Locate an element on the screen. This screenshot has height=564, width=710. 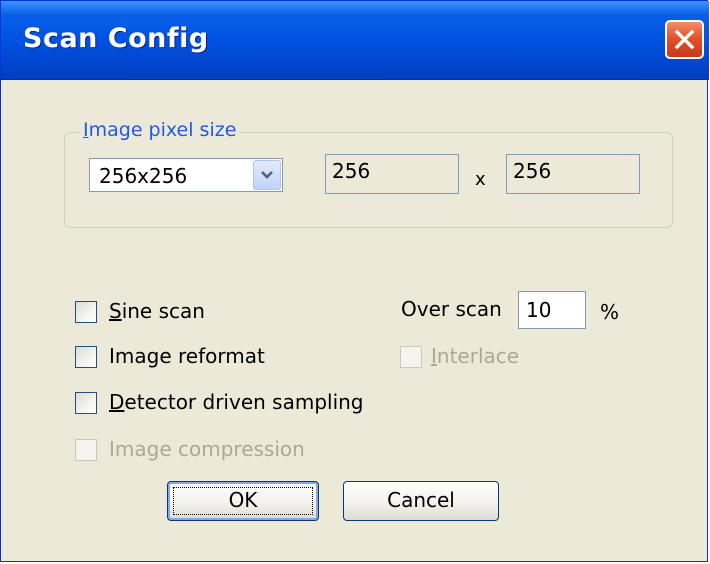
over-scan-label: Over scan is located at coordinates (451, 309).